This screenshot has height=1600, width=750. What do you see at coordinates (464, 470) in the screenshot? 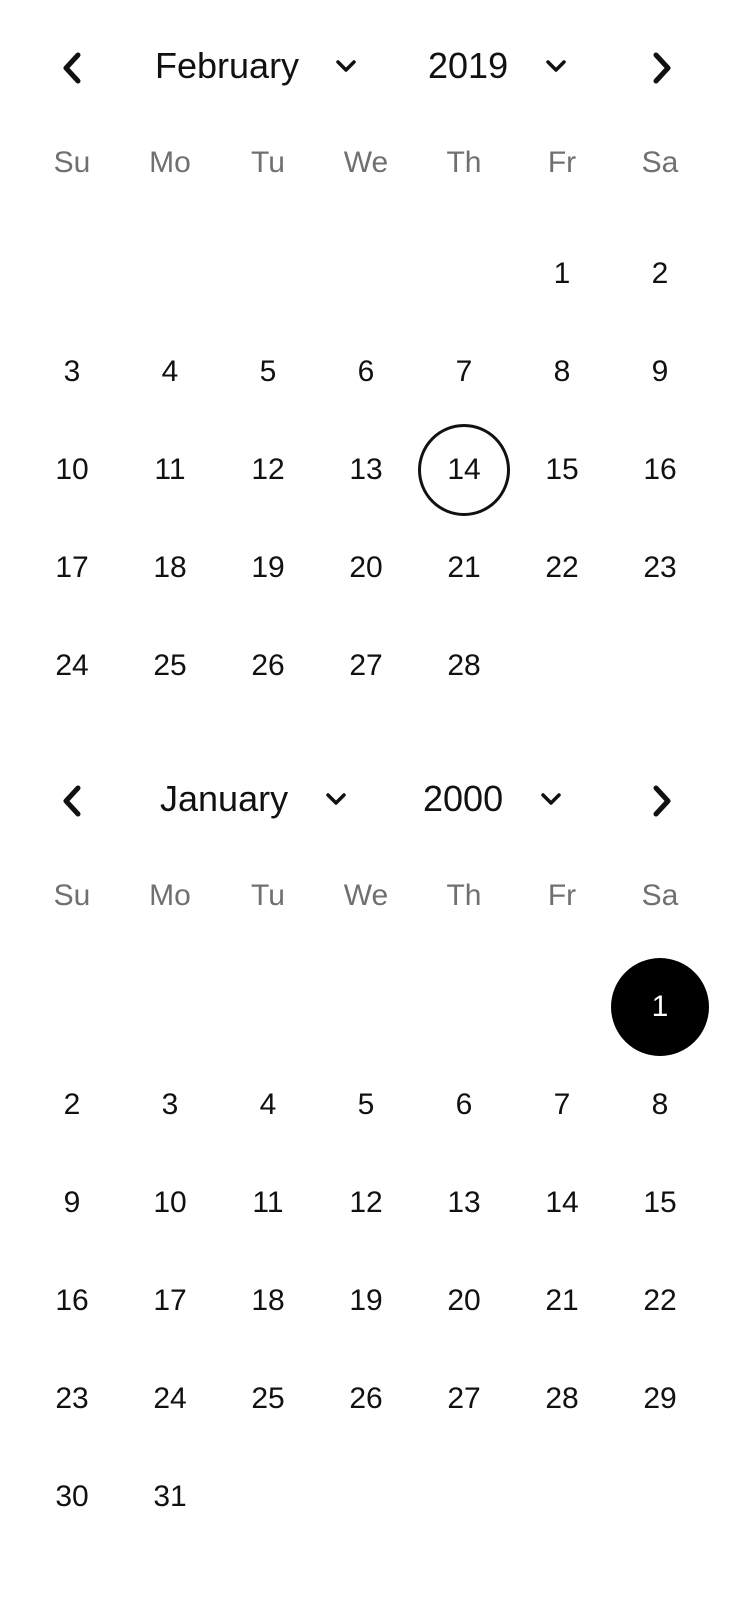
I see `day-cell-today: 14` at bounding box center [464, 470].